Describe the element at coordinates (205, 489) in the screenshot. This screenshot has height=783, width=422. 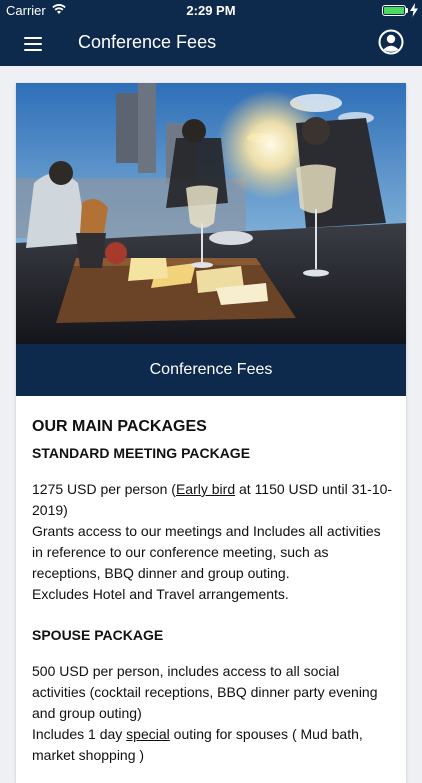
I see `early-bird-link: Early bird` at that location.